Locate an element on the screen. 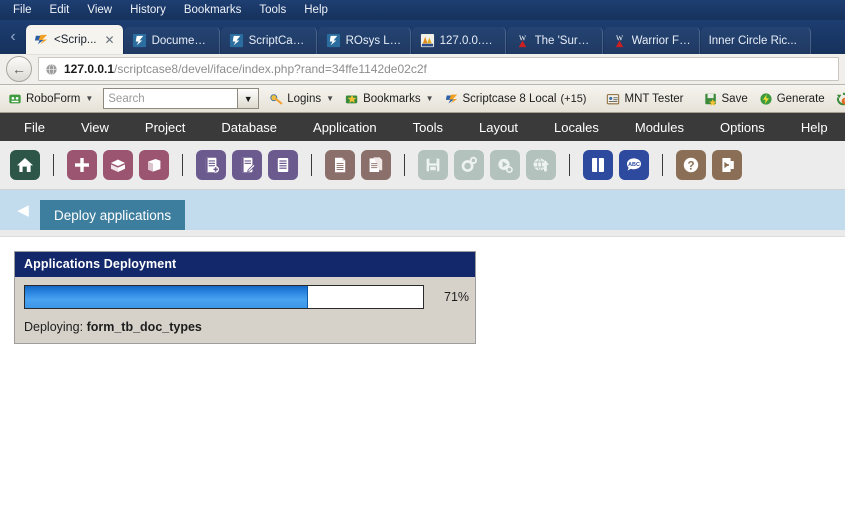 This screenshot has height=531, width=845. roboform-sync-button: Sync is located at coordinates (838, 99).